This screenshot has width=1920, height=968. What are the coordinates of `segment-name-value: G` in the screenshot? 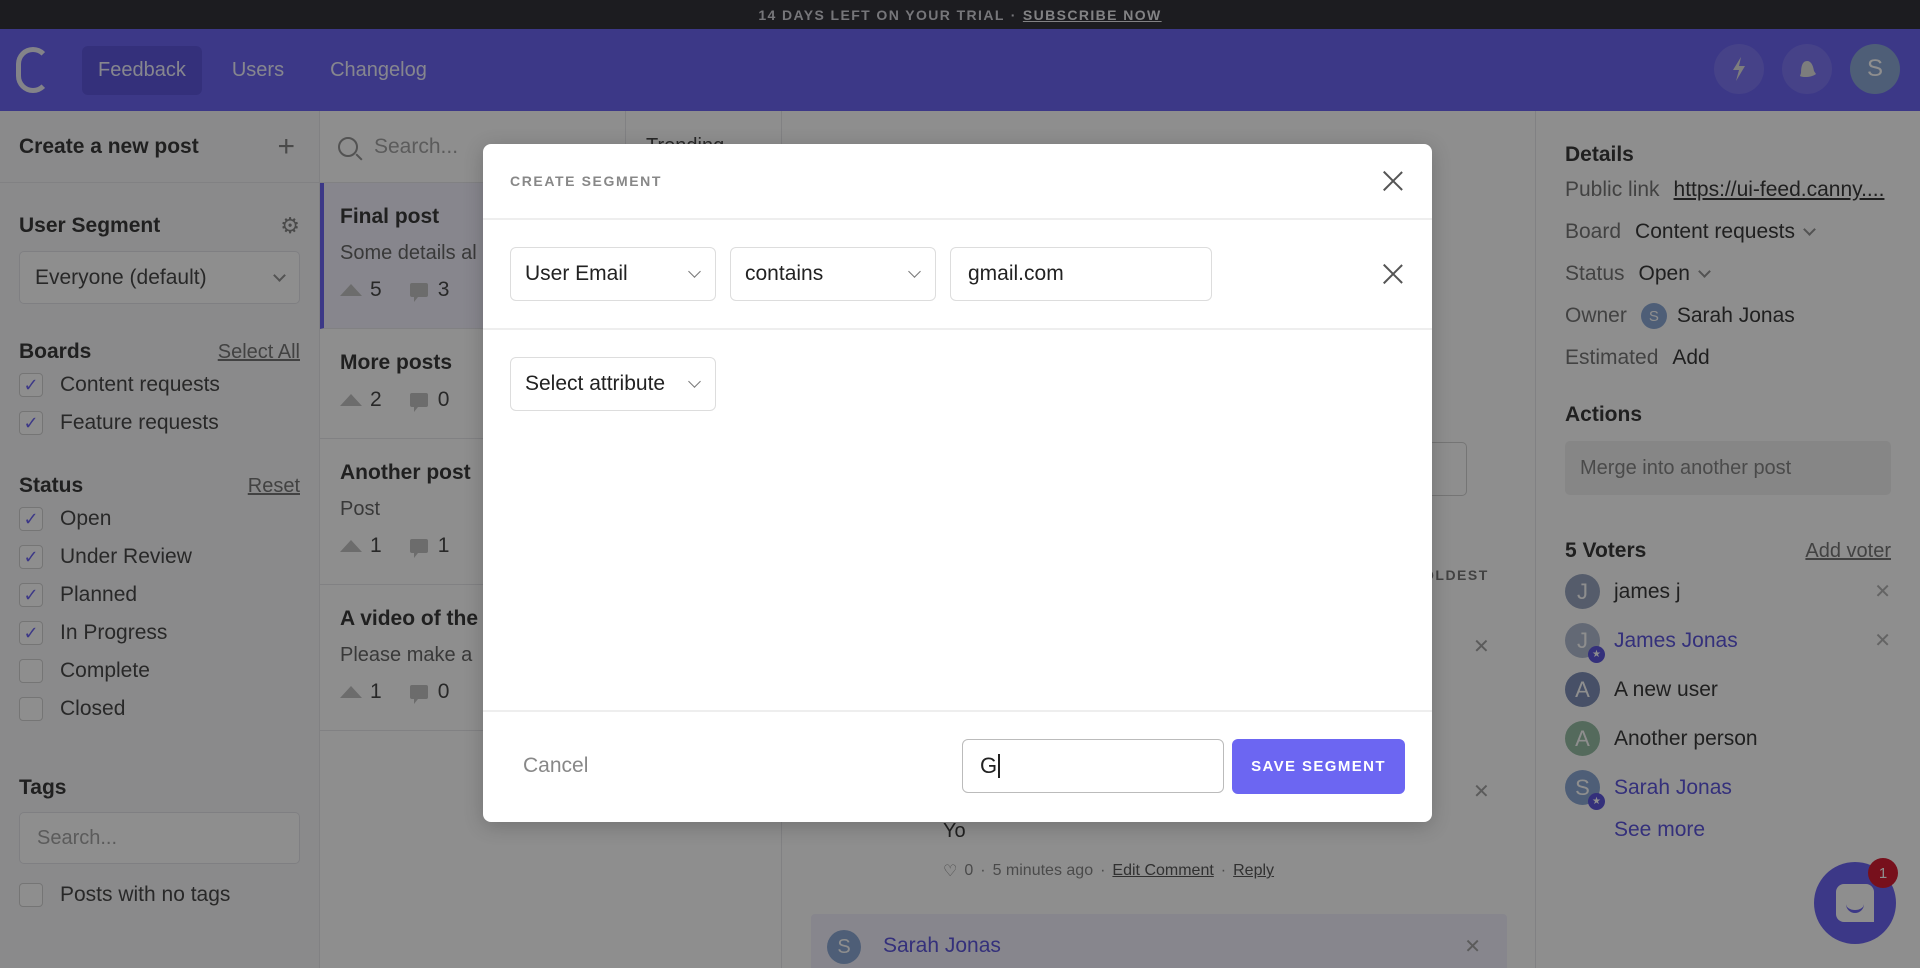 It's located at (989, 765).